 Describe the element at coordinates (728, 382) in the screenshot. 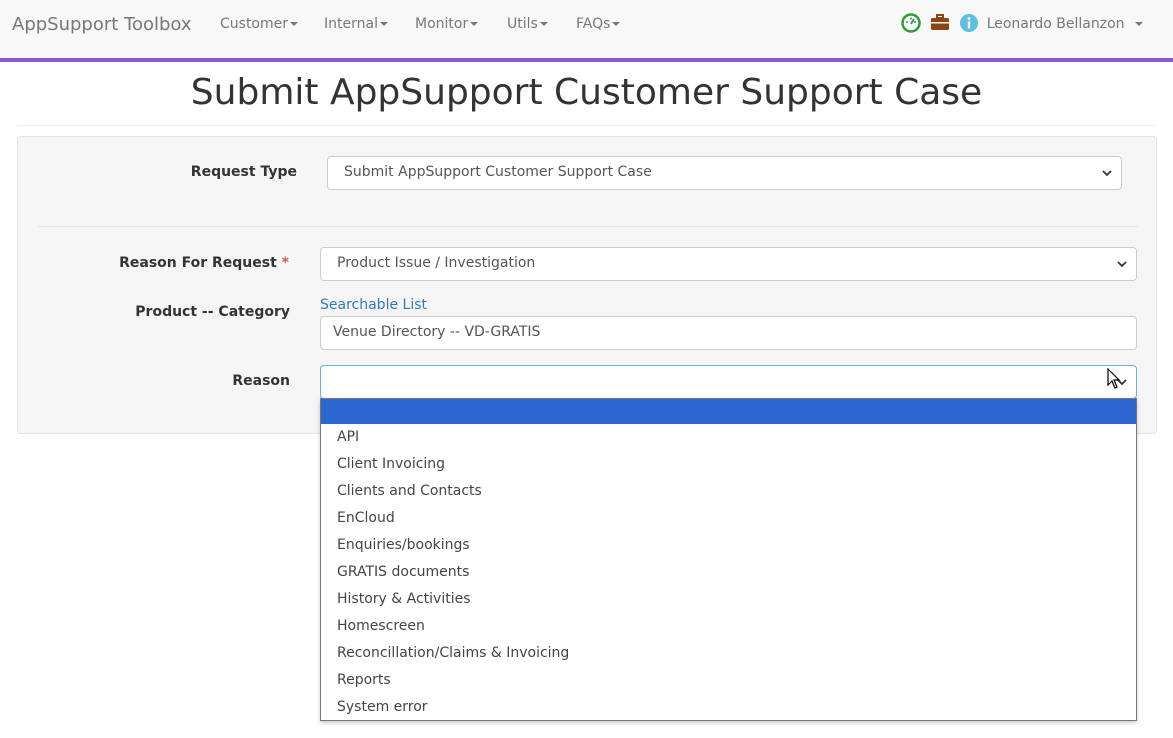

I see `reason-select` at that location.